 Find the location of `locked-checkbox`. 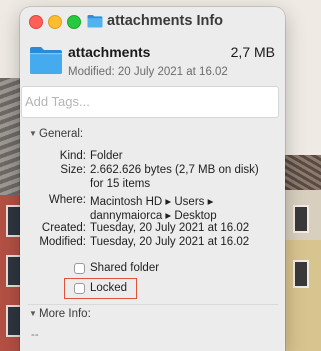

locked-checkbox is located at coordinates (79, 288).